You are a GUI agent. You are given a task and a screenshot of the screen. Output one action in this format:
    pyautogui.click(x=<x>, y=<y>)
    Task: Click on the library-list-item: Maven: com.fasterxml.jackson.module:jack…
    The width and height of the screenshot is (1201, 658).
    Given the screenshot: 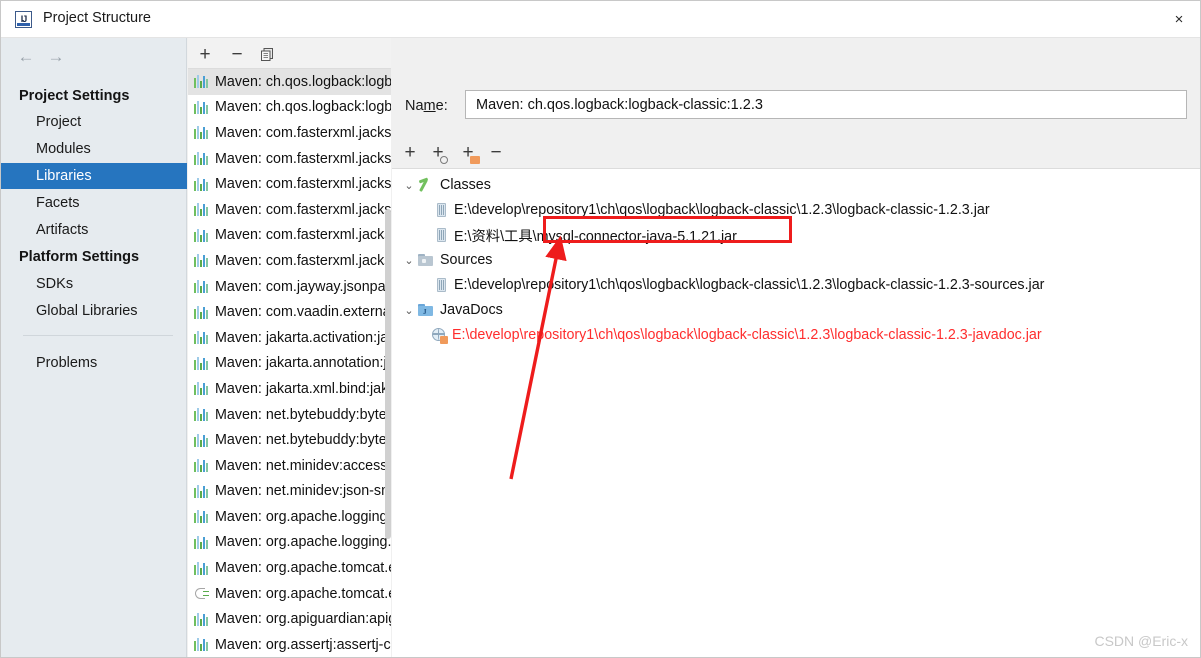 What is the action you would take?
    pyautogui.click(x=289, y=261)
    